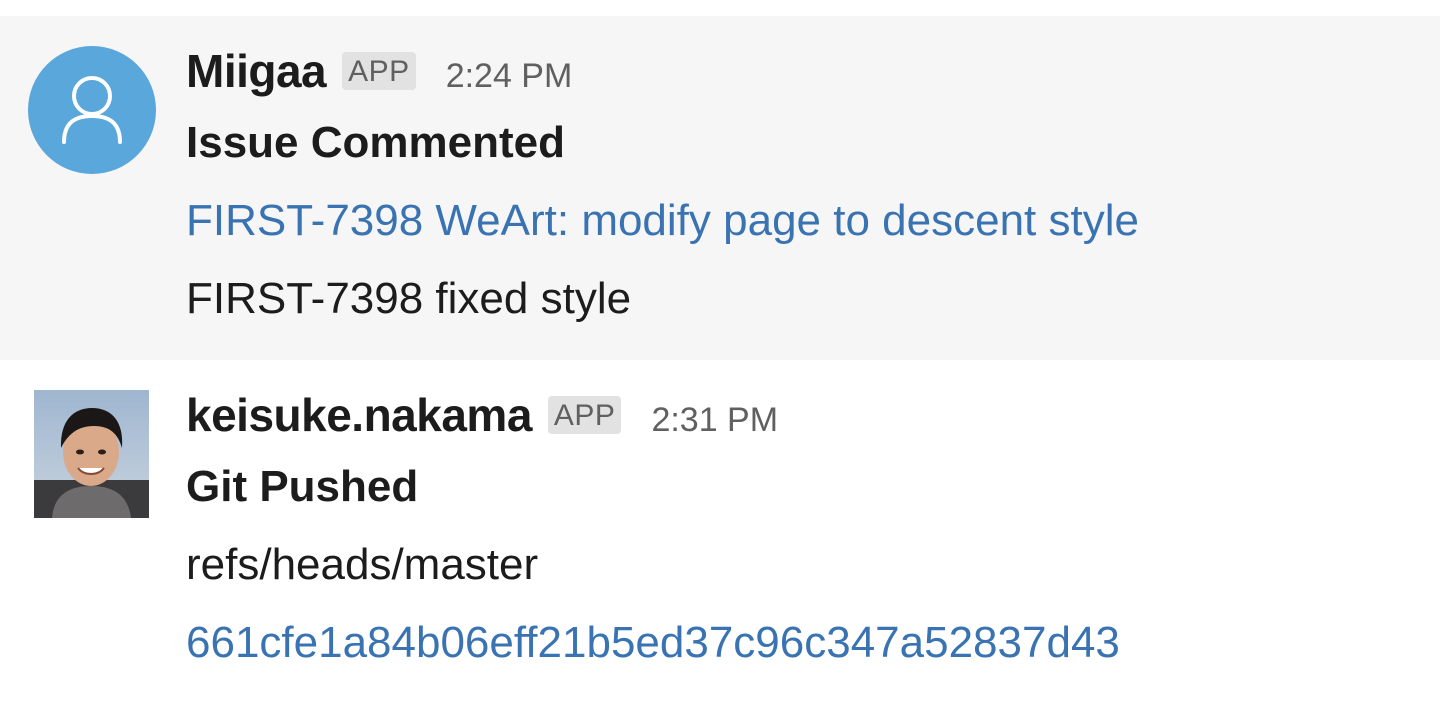 The height and width of the screenshot is (706, 1440). I want to click on sender-name: keisuke.nakama, so click(359, 415).